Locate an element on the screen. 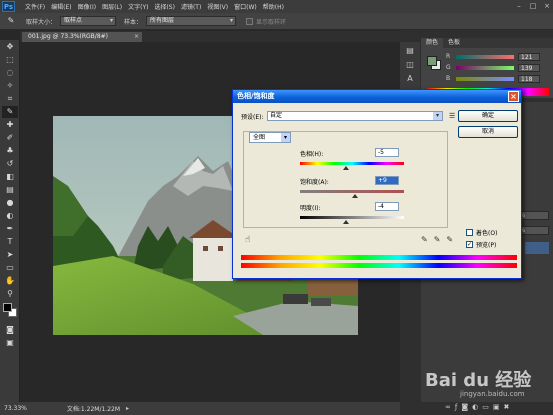  properties-panel-icon: ◫ is located at coordinates (410, 64).